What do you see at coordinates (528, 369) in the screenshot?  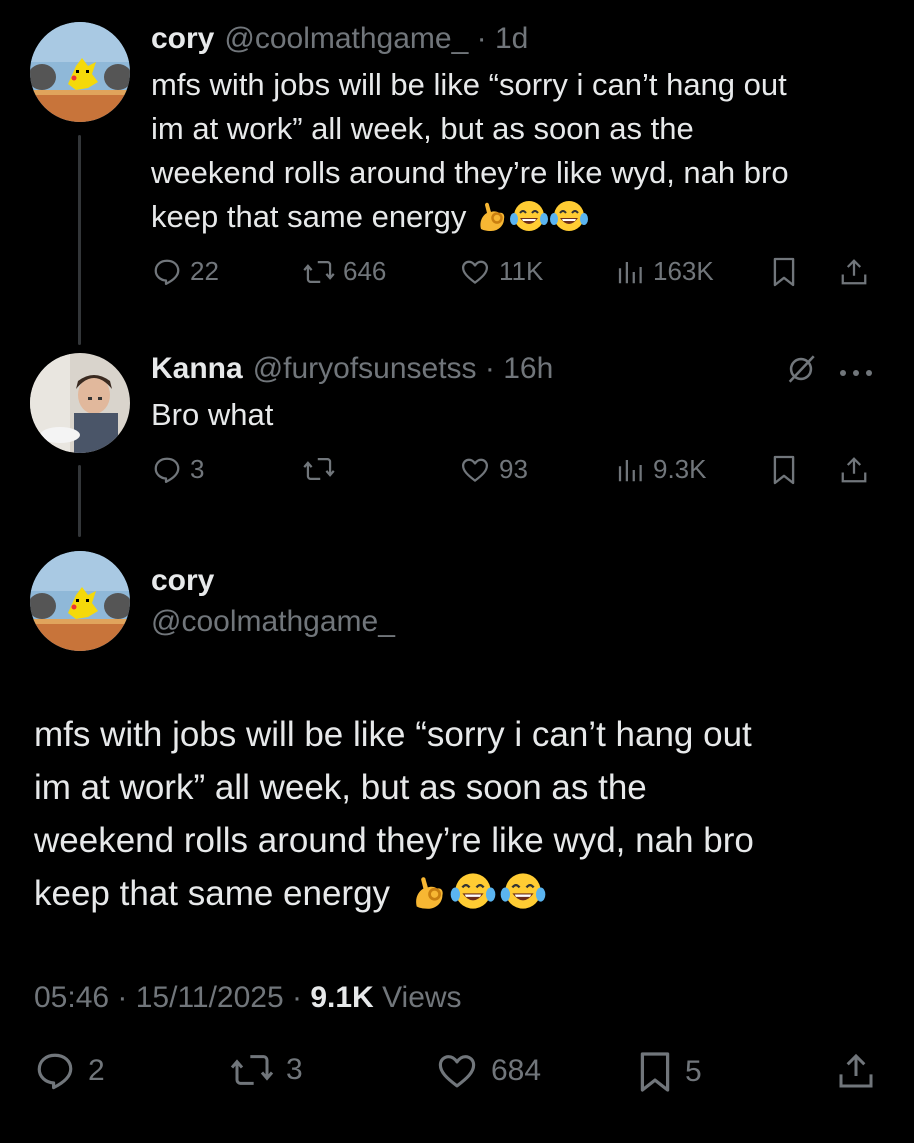 I see `tweet-time: 16h` at bounding box center [528, 369].